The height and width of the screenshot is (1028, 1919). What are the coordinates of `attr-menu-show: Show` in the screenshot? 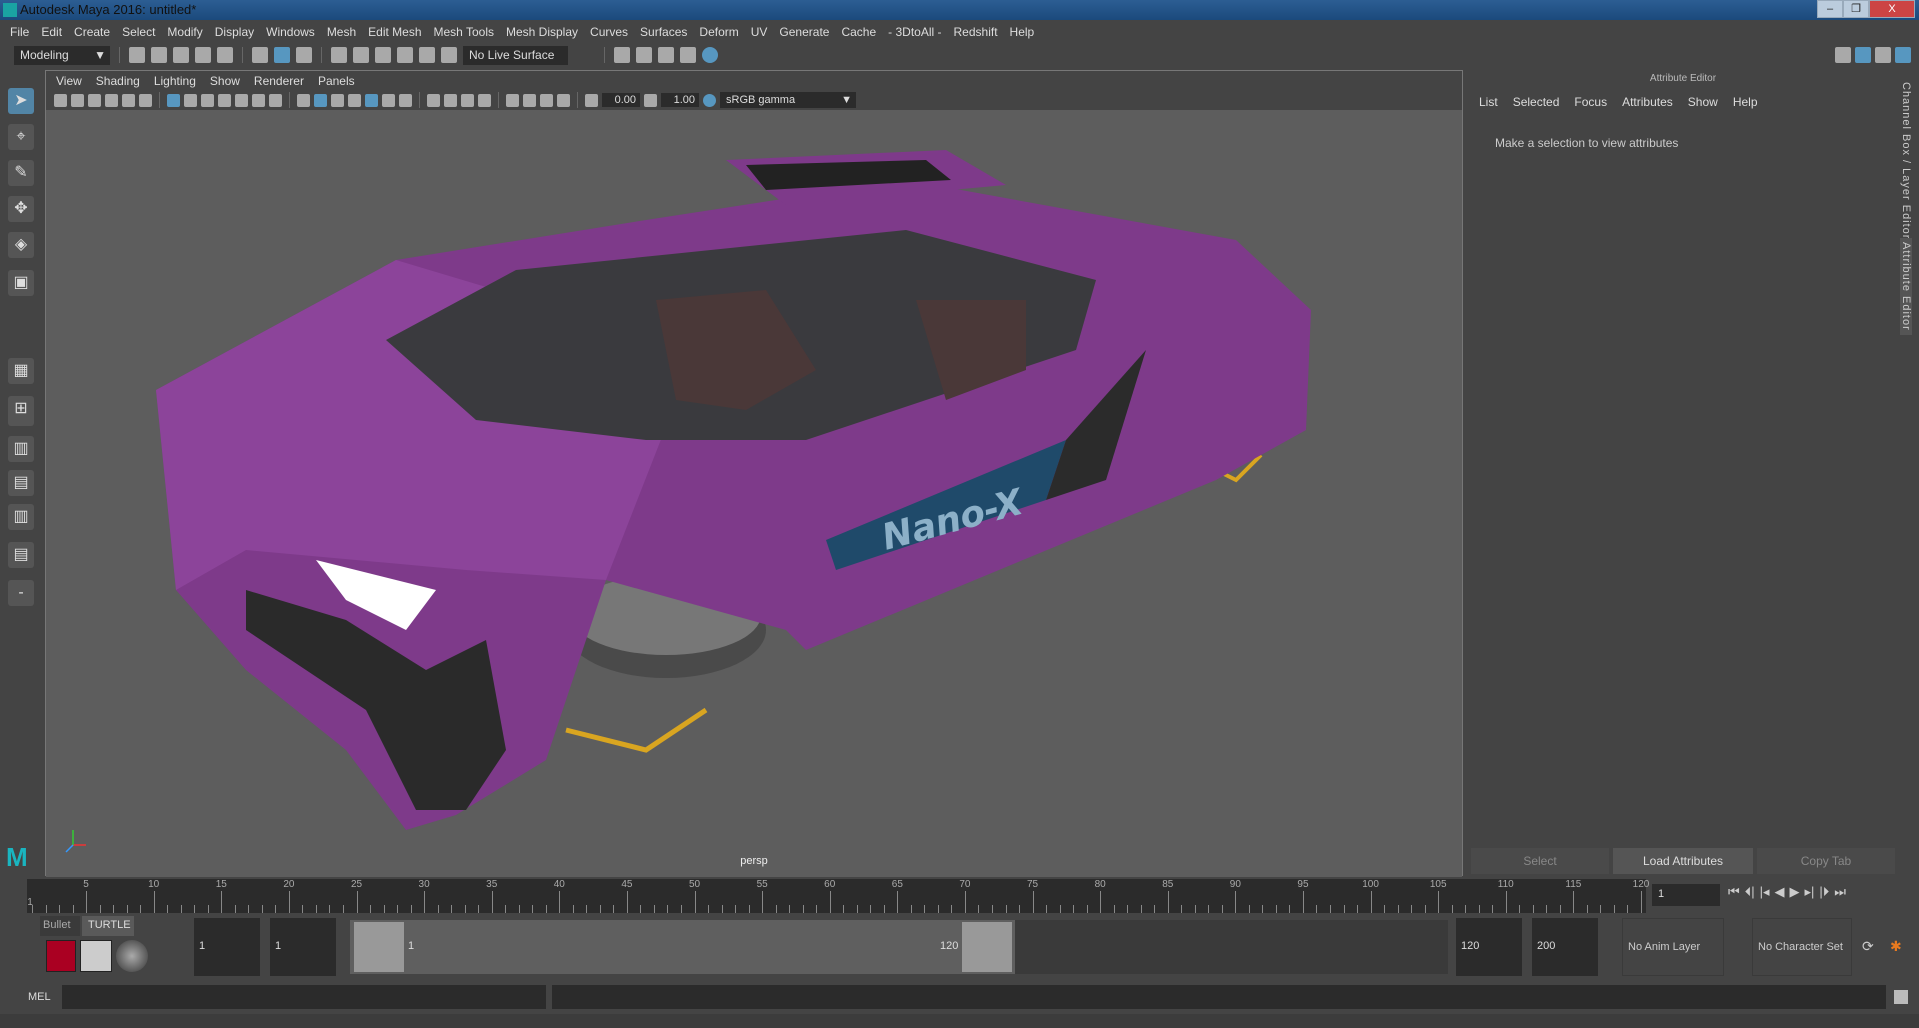 It's located at (1703, 102).